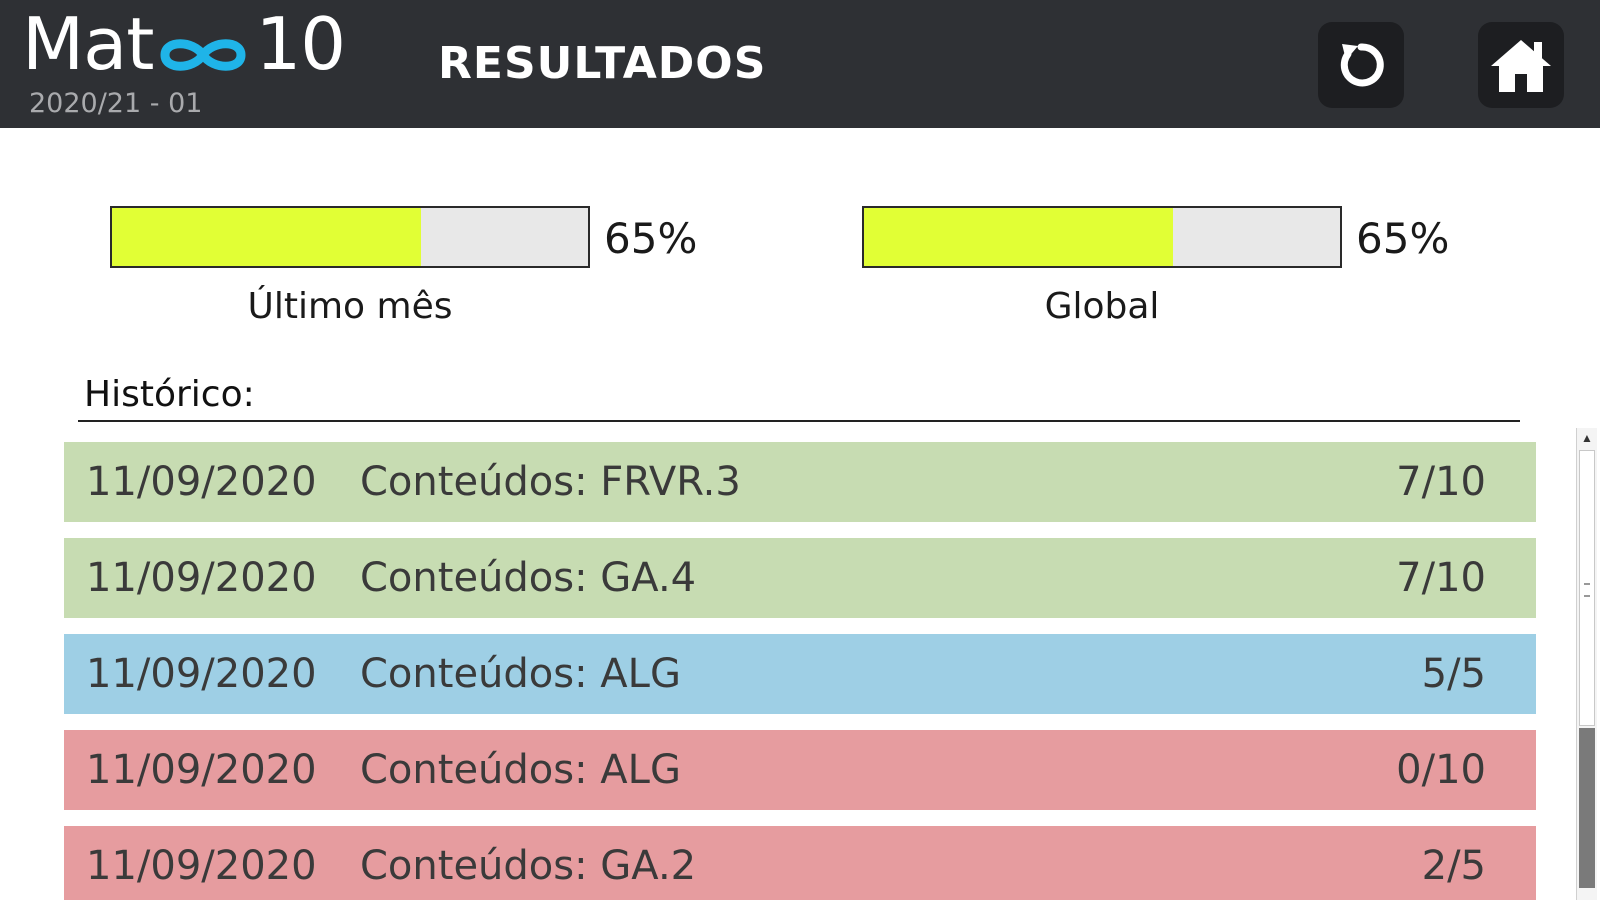 Image resolution: width=1600 pixels, height=900 pixels. I want to click on infinity-logo-icon, so click(203, 55).